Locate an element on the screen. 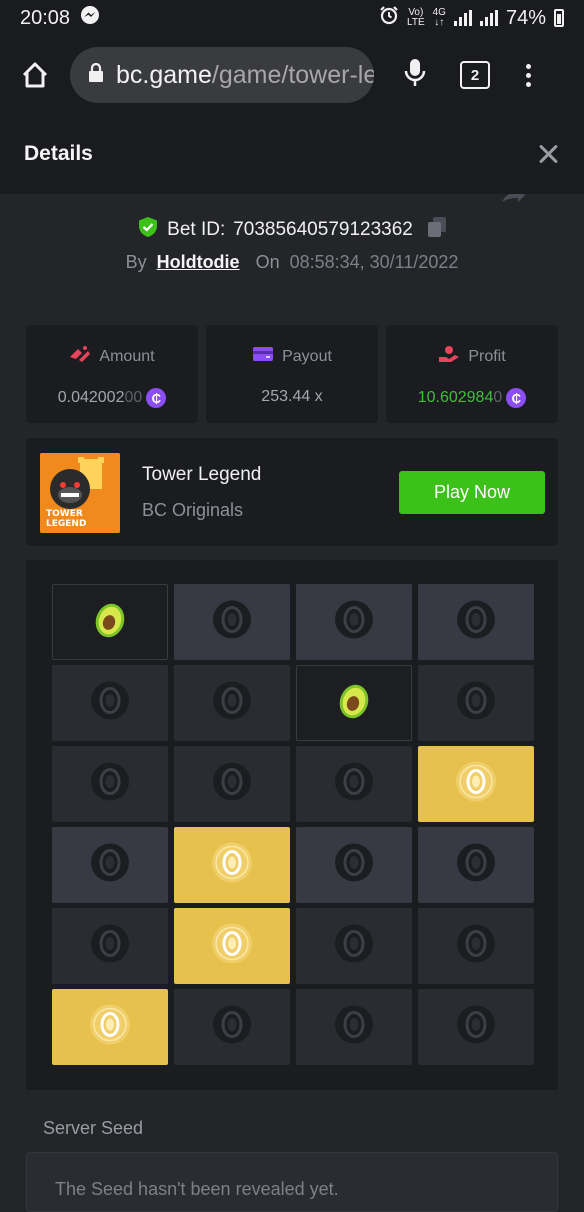 Image resolution: width=584 pixels, height=1212 pixels. home-button is located at coordinates (35, 75).